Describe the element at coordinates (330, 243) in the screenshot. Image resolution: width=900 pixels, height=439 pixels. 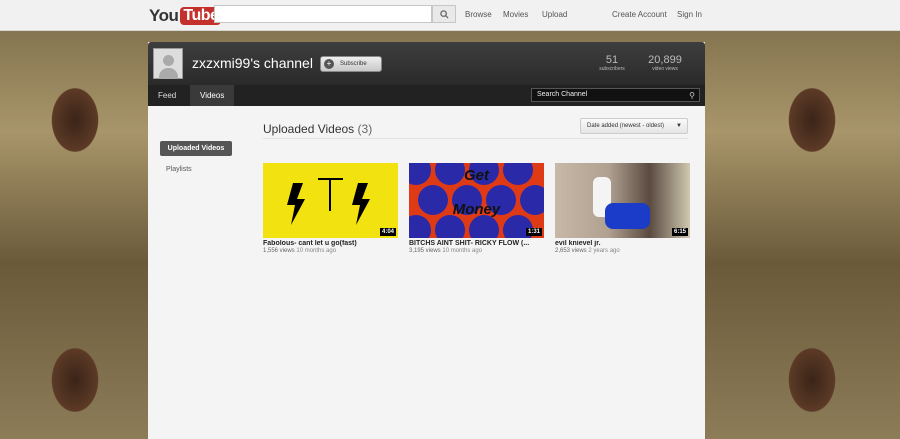
I see `video-title: Fabolous- cant let u go(fast)` at that location.